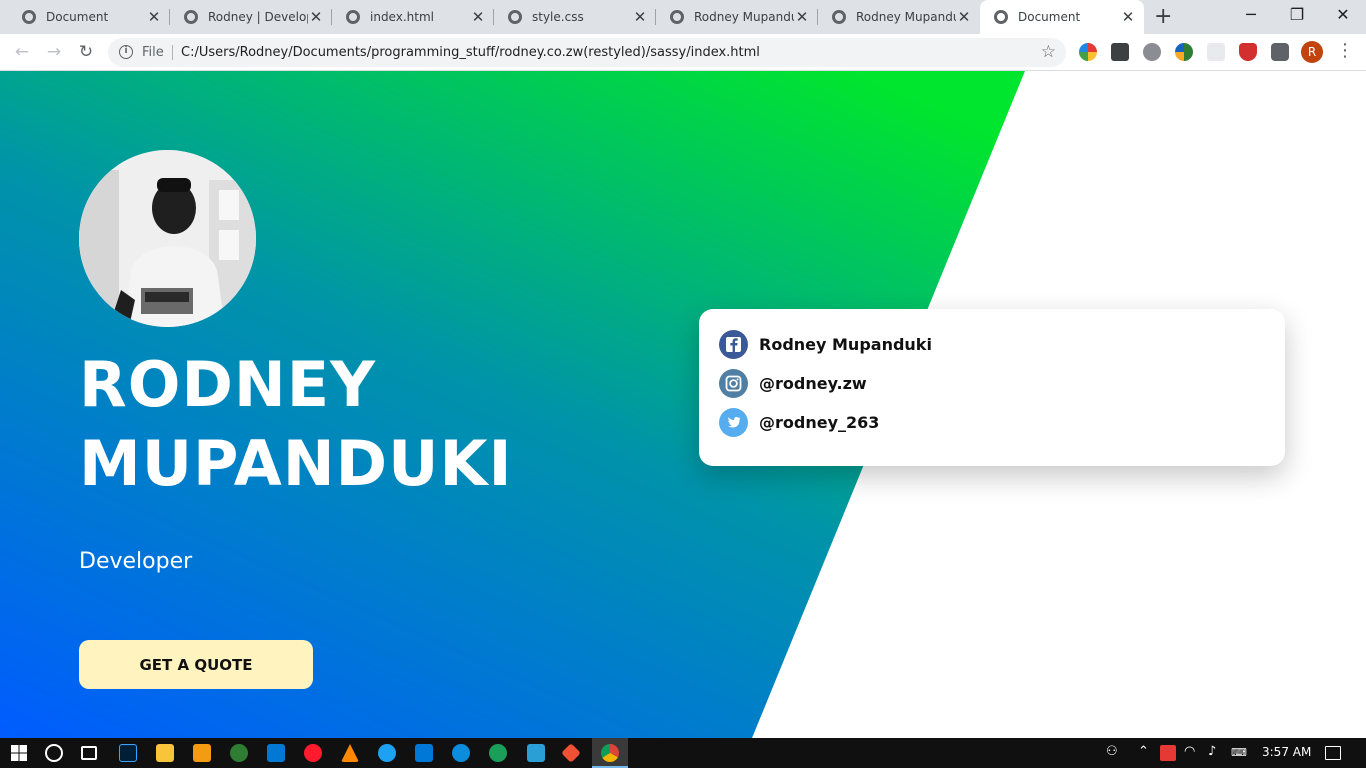 The image size is (1366, 768). I want to click on get-a-quote-button: GET A QUOTE, so click(196, 664).